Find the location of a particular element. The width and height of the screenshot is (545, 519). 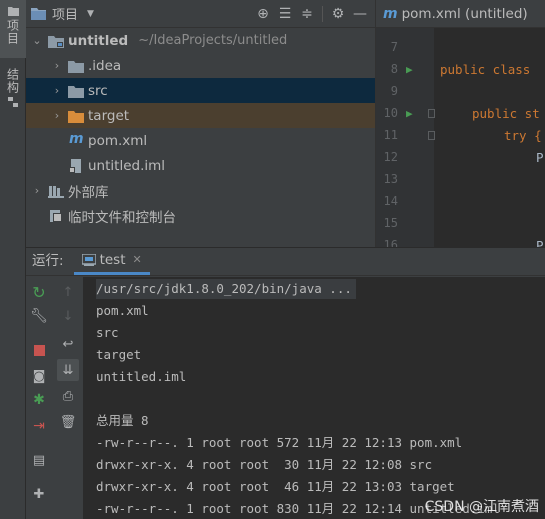

tree-item-label: pom.xml is located at coordinates (118, 140).